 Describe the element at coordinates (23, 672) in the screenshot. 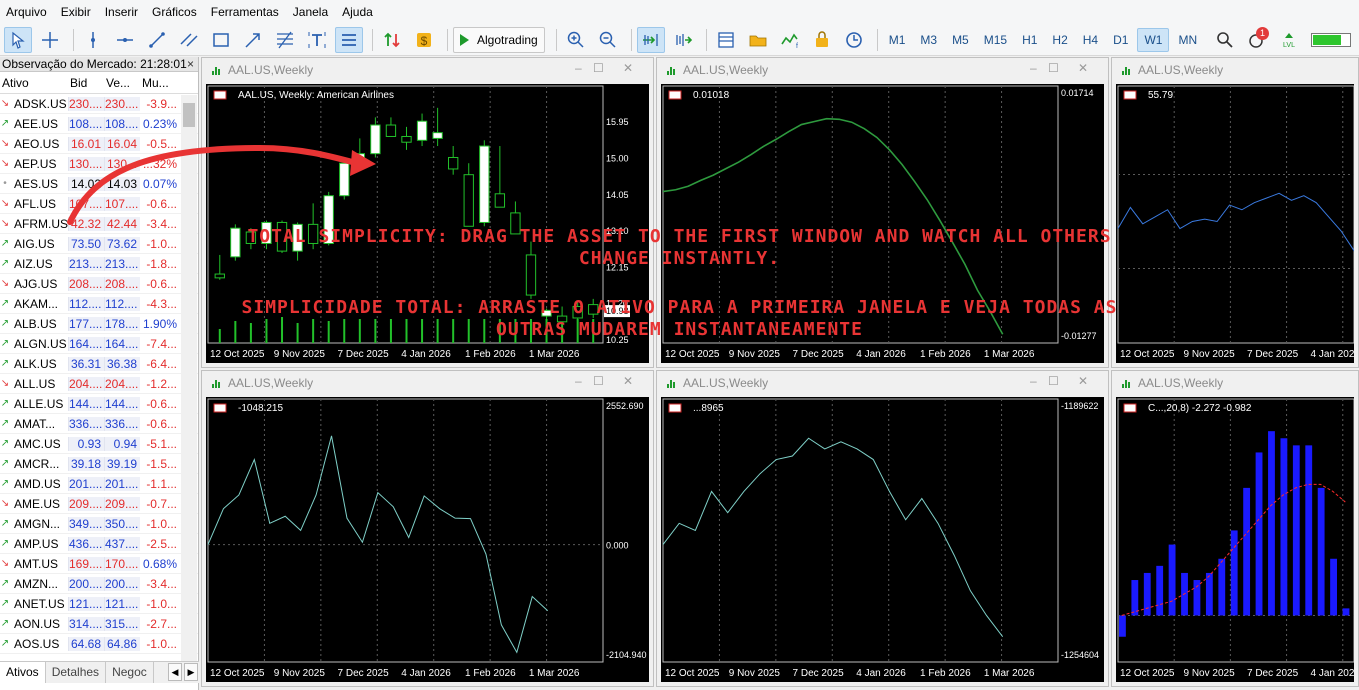

I see `tab-symbols: Ativos` at that location.